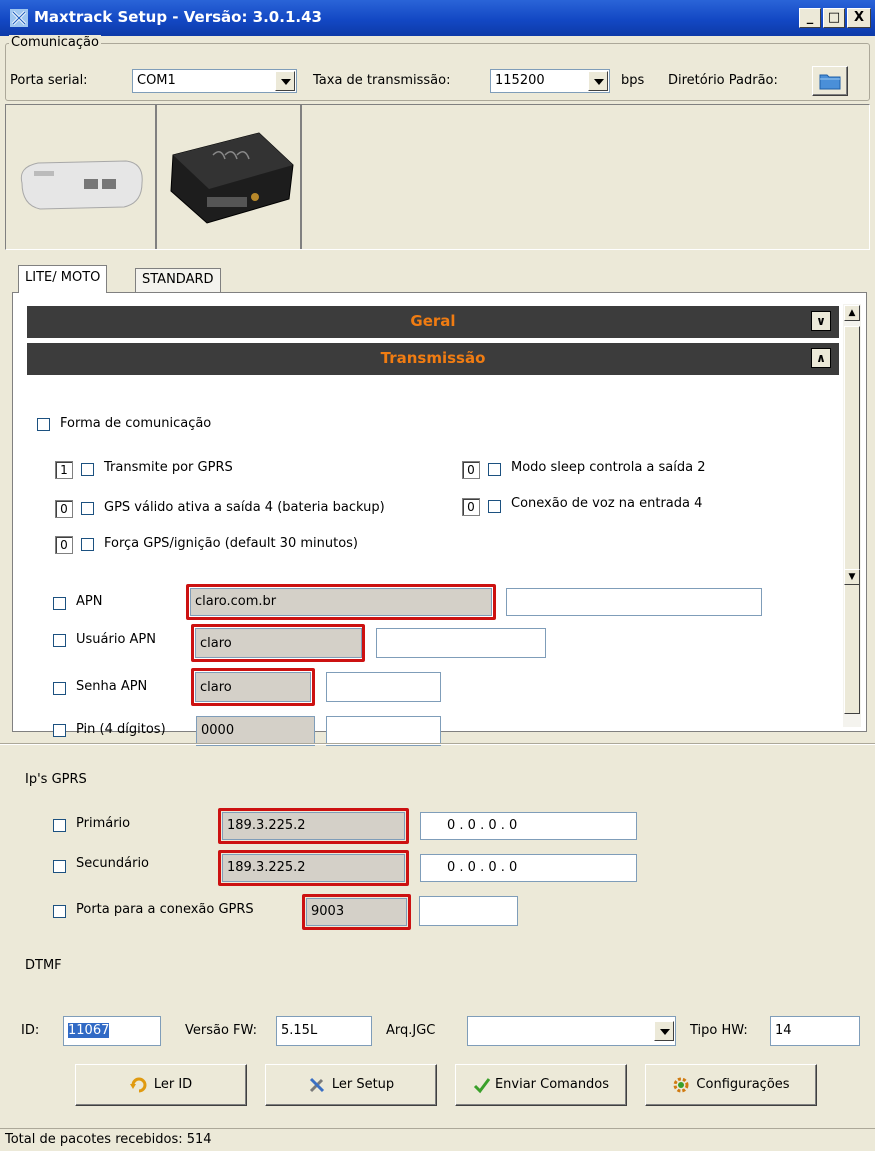 The width and height of the screenshot is (875, 1151). What do you see at coordinates (59, 730) in the screenshot?
I see `pin-checkbox` at bounding box center [59, 730].